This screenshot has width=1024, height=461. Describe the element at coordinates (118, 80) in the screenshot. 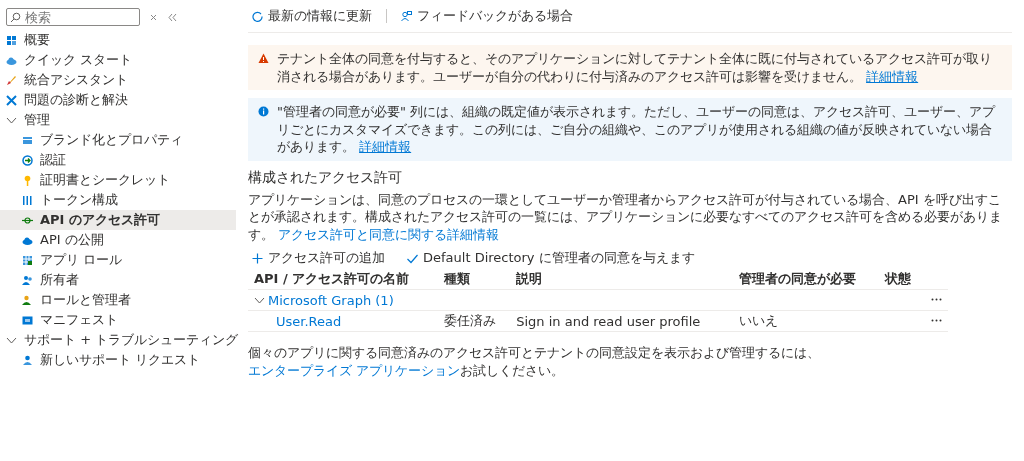

I see `sidebar-item: 統合アシスタント` at that location.